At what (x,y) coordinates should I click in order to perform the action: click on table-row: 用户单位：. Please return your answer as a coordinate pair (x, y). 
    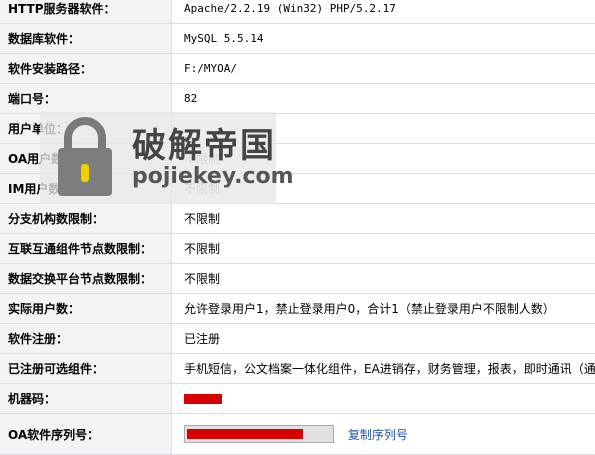
    Looking at the image, I should click on (297, 129).